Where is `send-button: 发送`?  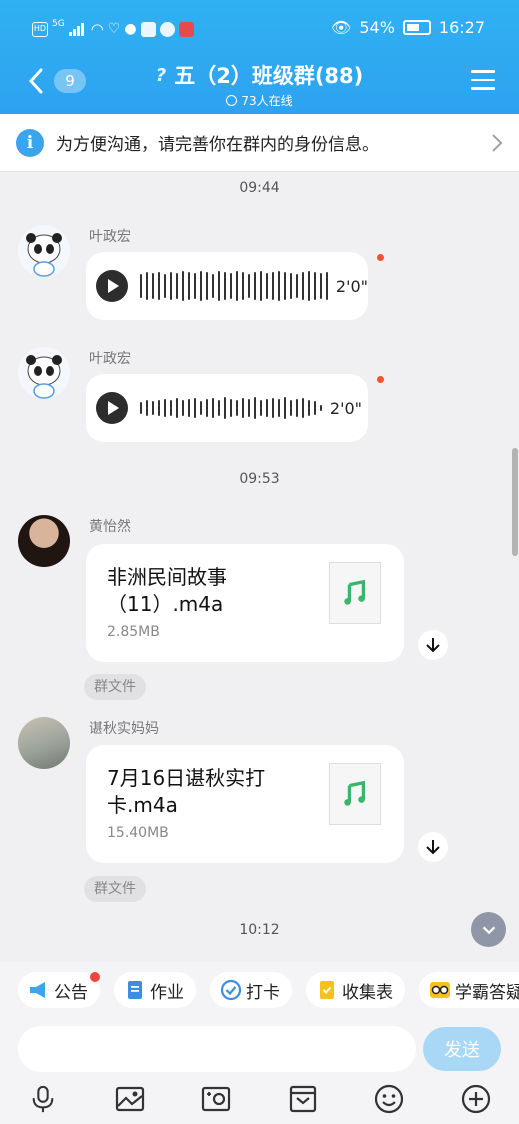 send-button: 发送 is located at coordinates (462, 1049).